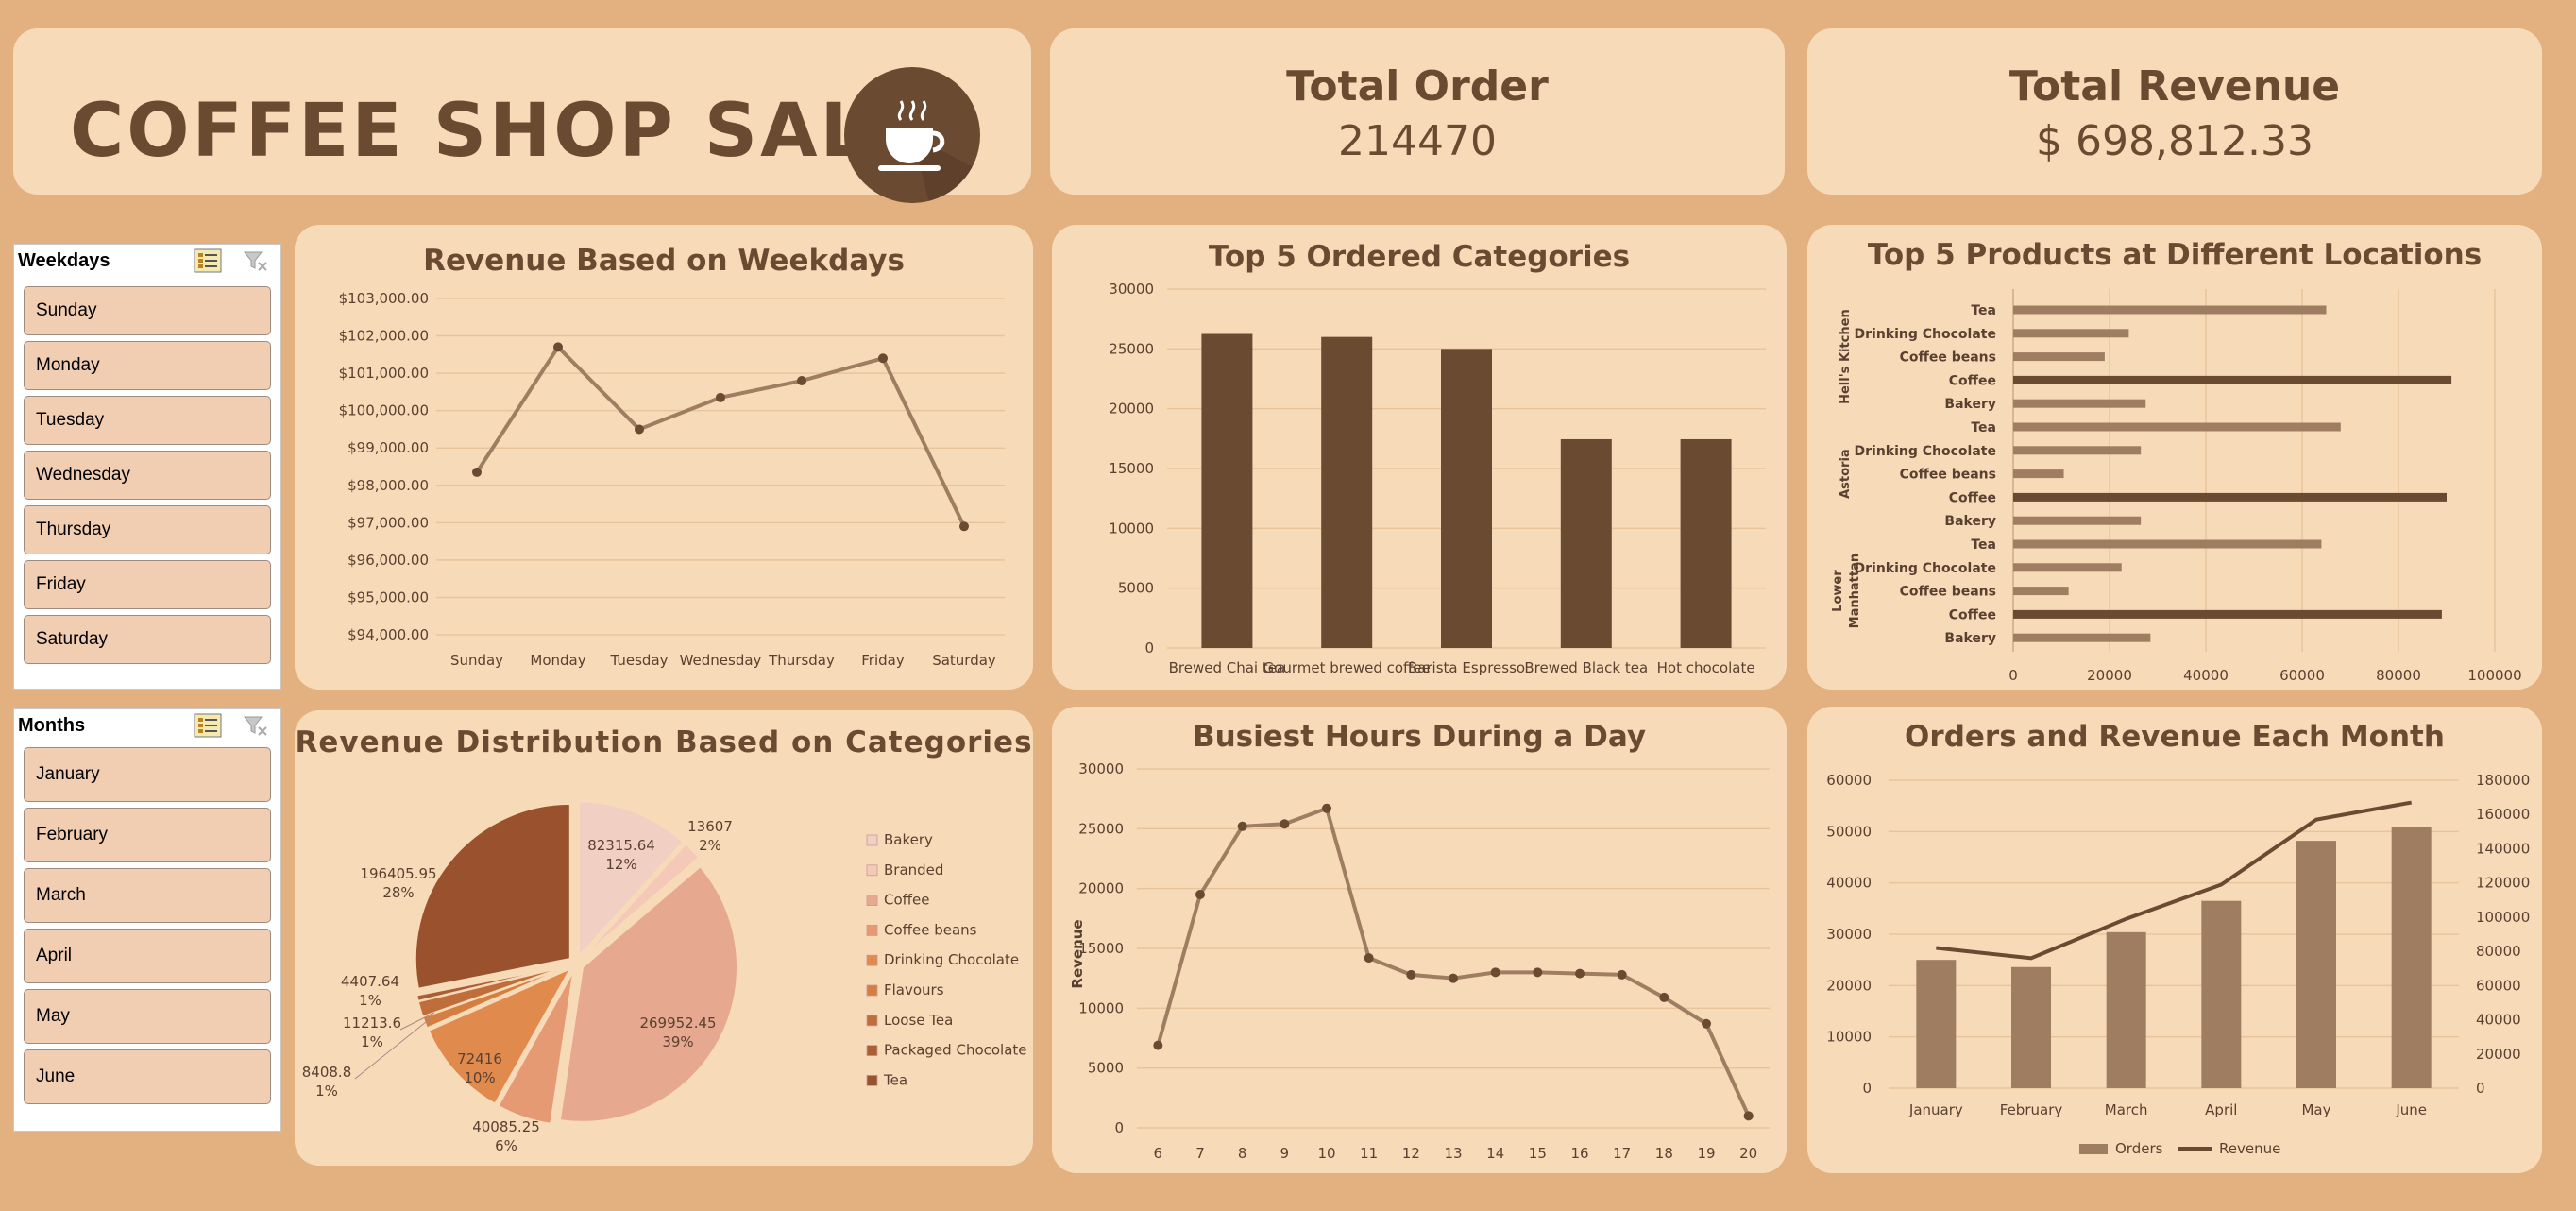  I want to click on x-tick-label: Brewed Black tea, so click(1586, 667).